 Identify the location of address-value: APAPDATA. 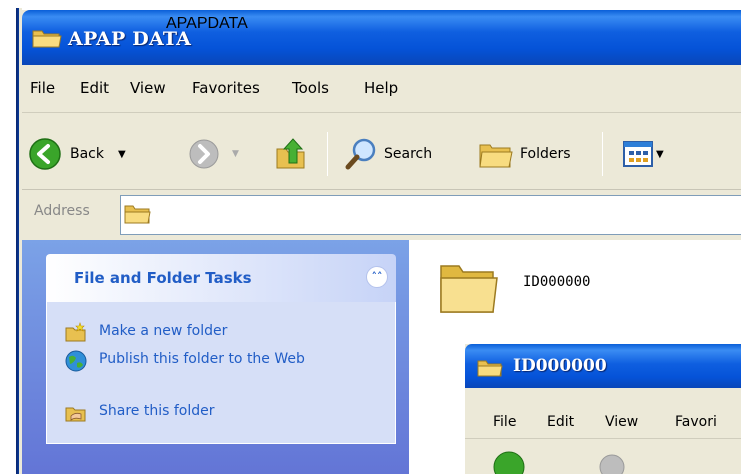
(207, 24).